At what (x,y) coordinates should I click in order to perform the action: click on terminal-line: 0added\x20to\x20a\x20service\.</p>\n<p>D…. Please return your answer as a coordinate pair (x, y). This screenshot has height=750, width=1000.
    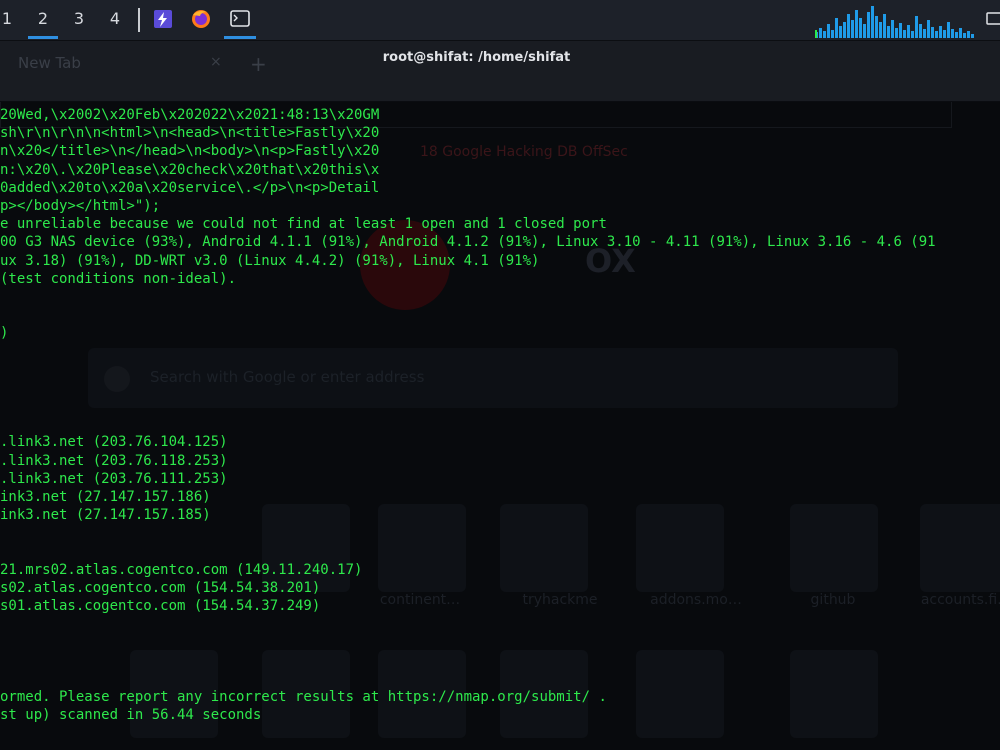
    Looking at the image, I should click on (190, 187).